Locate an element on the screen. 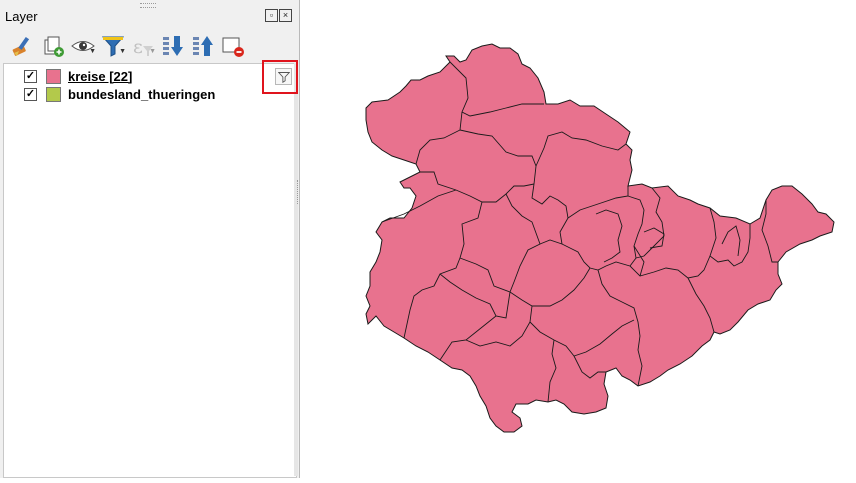  filter-legend-button: ▼ is located at coordinates (113, 46).